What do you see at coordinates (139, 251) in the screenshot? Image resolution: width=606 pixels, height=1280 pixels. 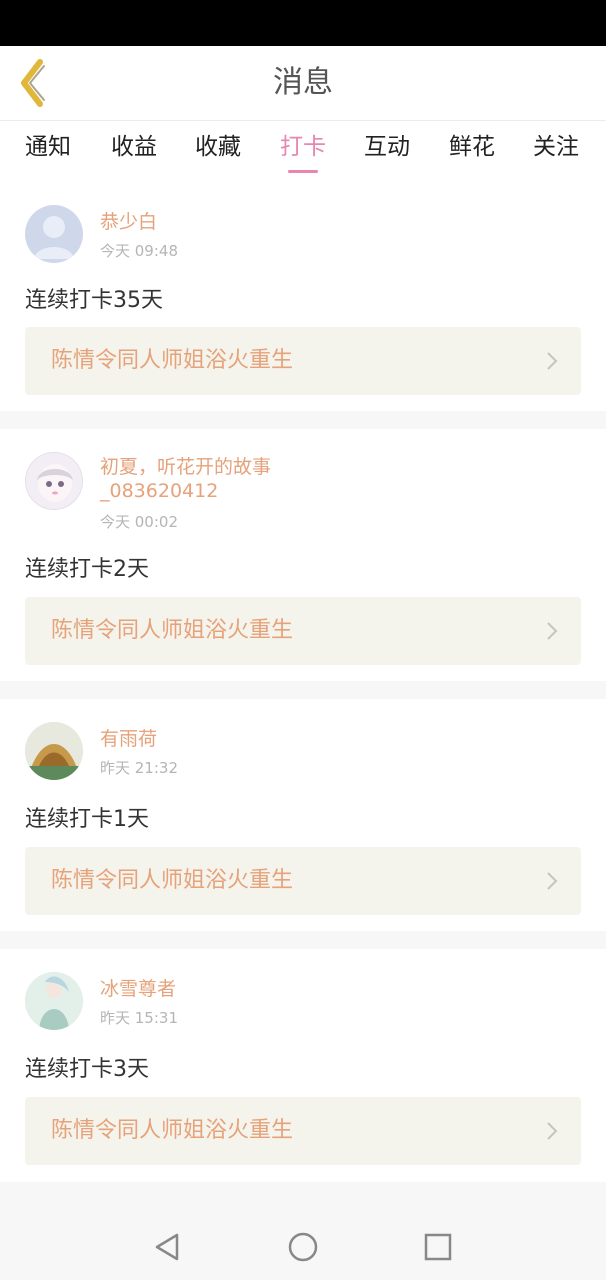 I see `message-time: 今天 09:48` at bounding box center [139, 251].